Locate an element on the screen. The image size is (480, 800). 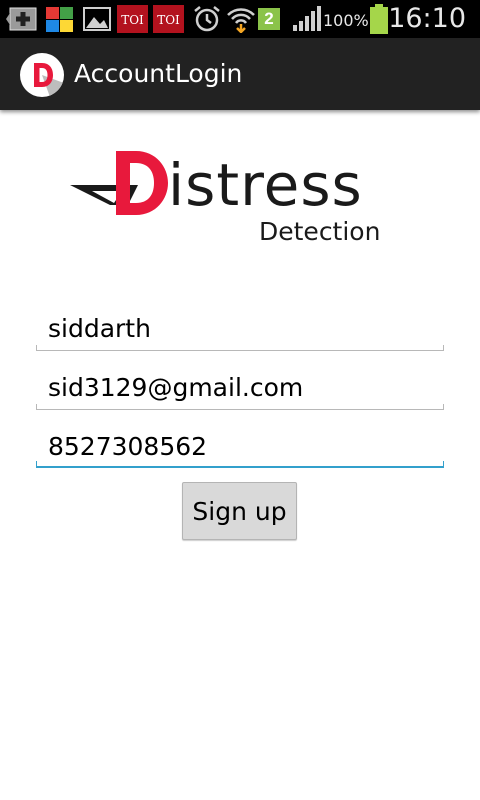
sim-2-icon: 2 is located at coordinates (269, 19).